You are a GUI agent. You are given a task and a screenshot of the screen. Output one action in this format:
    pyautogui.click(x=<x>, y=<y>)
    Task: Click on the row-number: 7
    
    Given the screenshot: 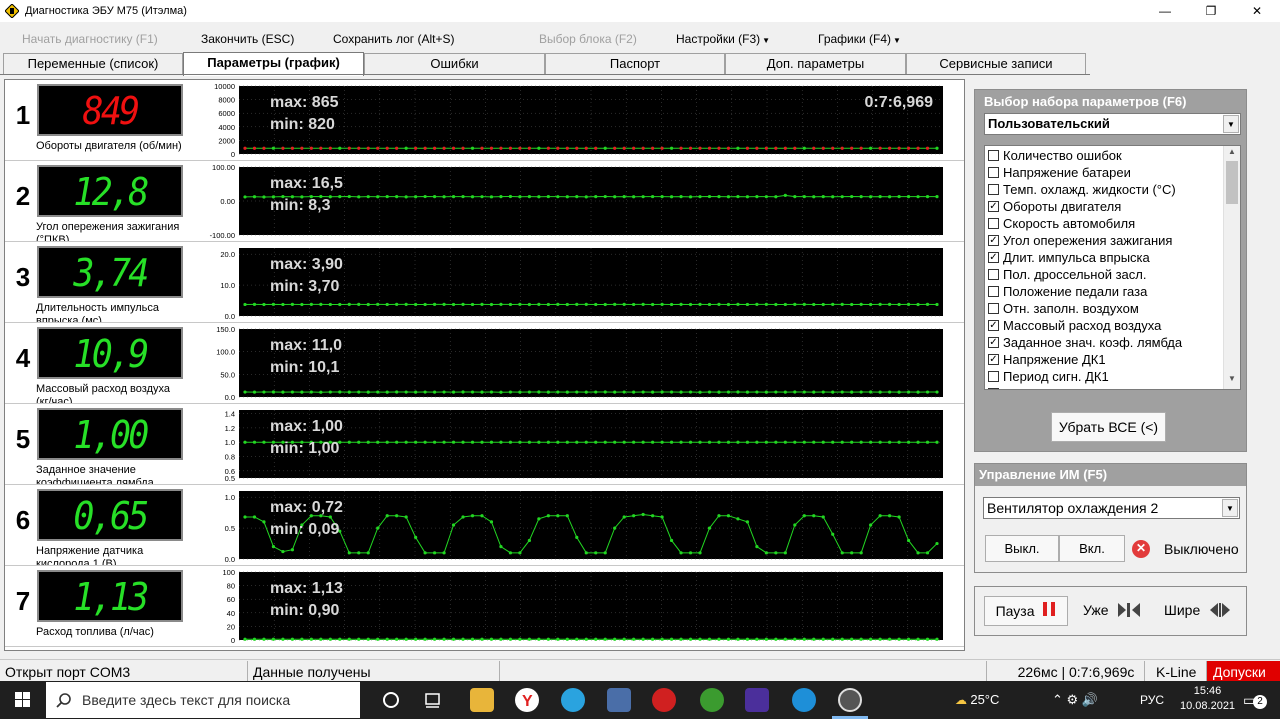 What is the action you would take?
    pyautogui.click(x=23, y=601)
    